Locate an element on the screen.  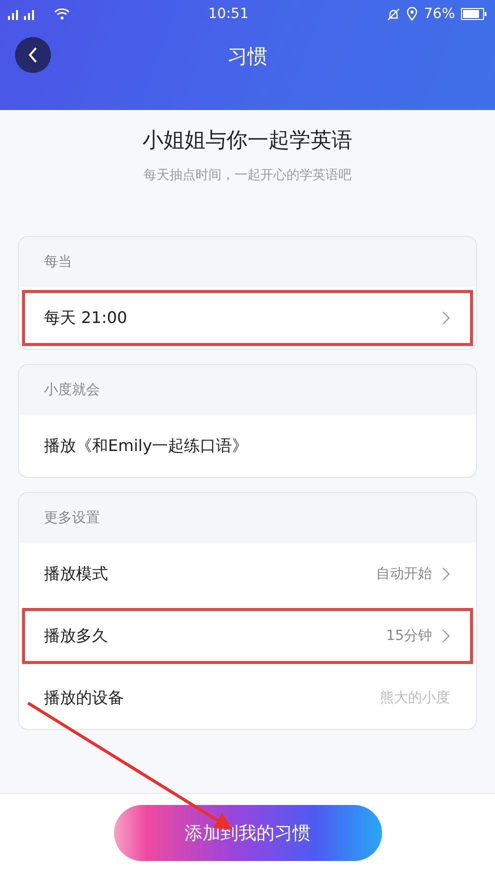
back-icon is located at coordinates (33, 55).